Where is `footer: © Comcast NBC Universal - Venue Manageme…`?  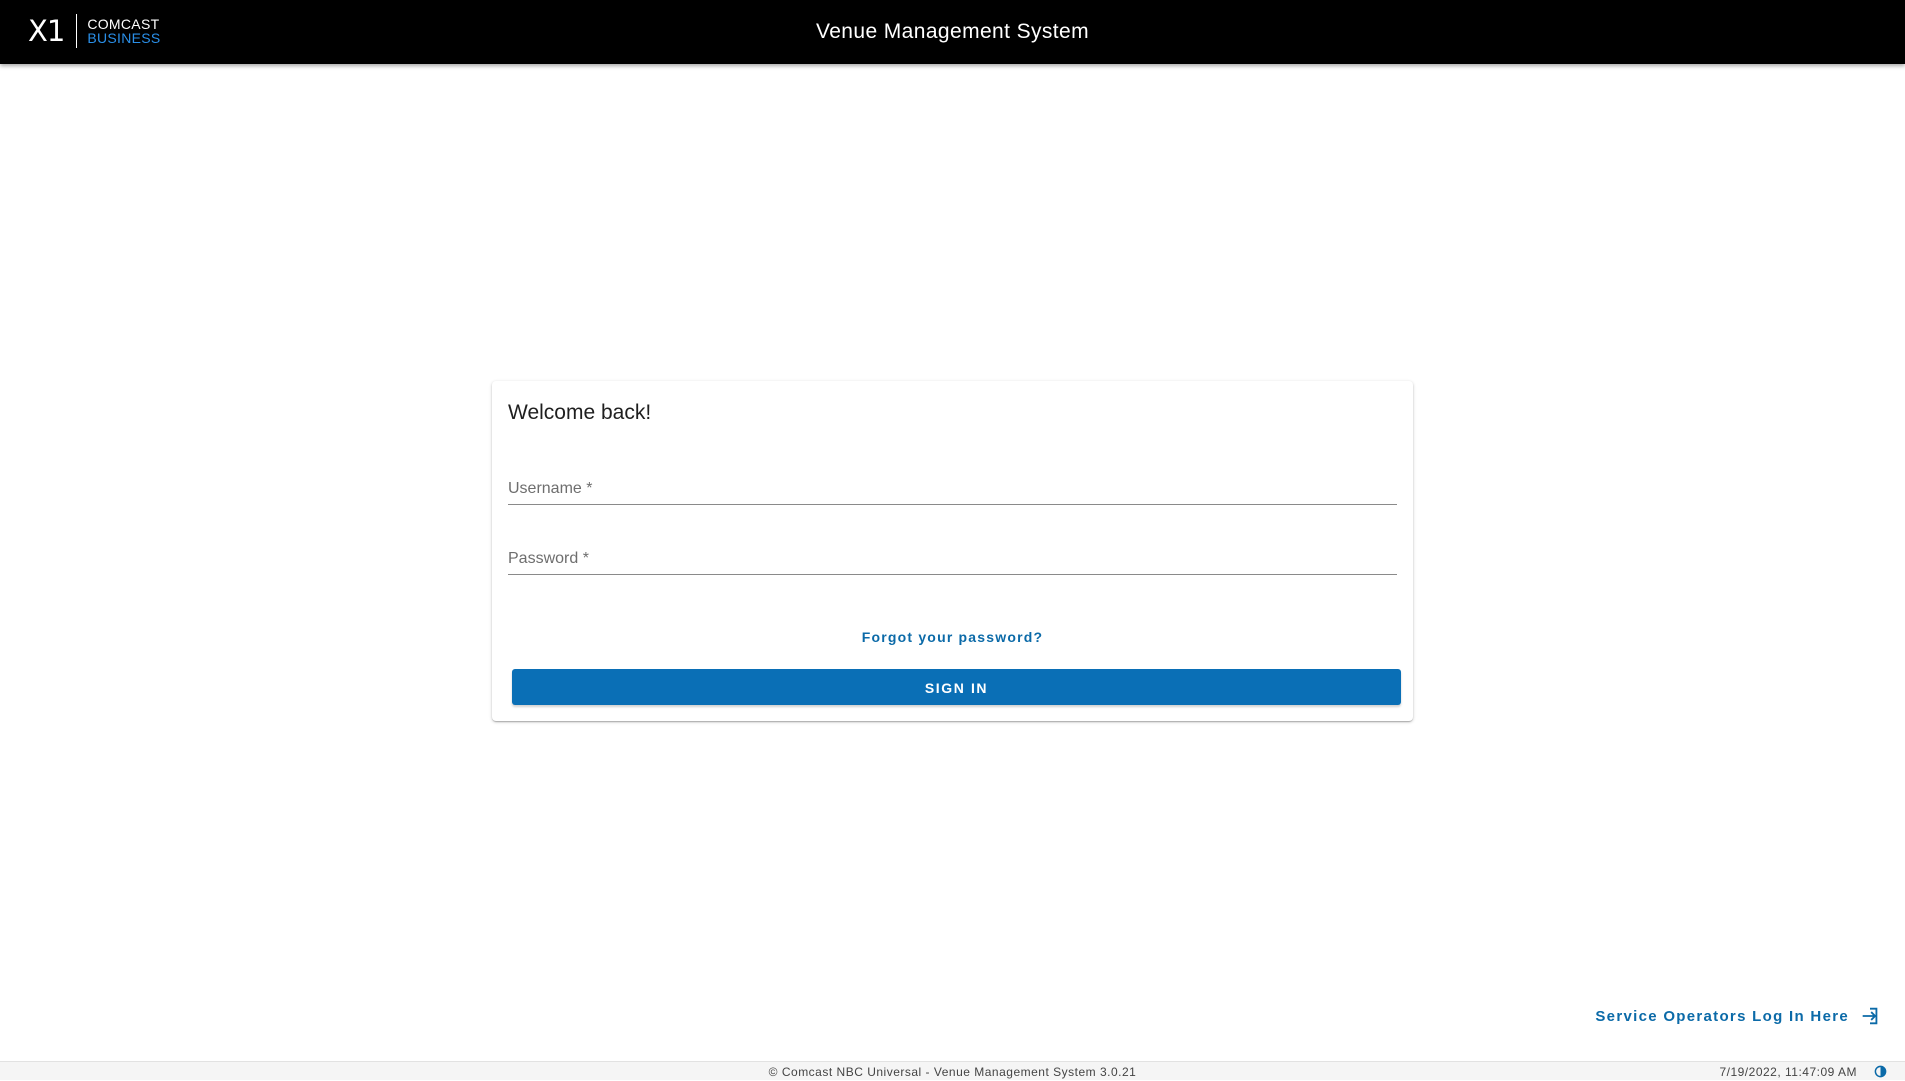 footer: © Comcast NBC Universal - Venue Manageme… is located at coordinates (952, 1070).